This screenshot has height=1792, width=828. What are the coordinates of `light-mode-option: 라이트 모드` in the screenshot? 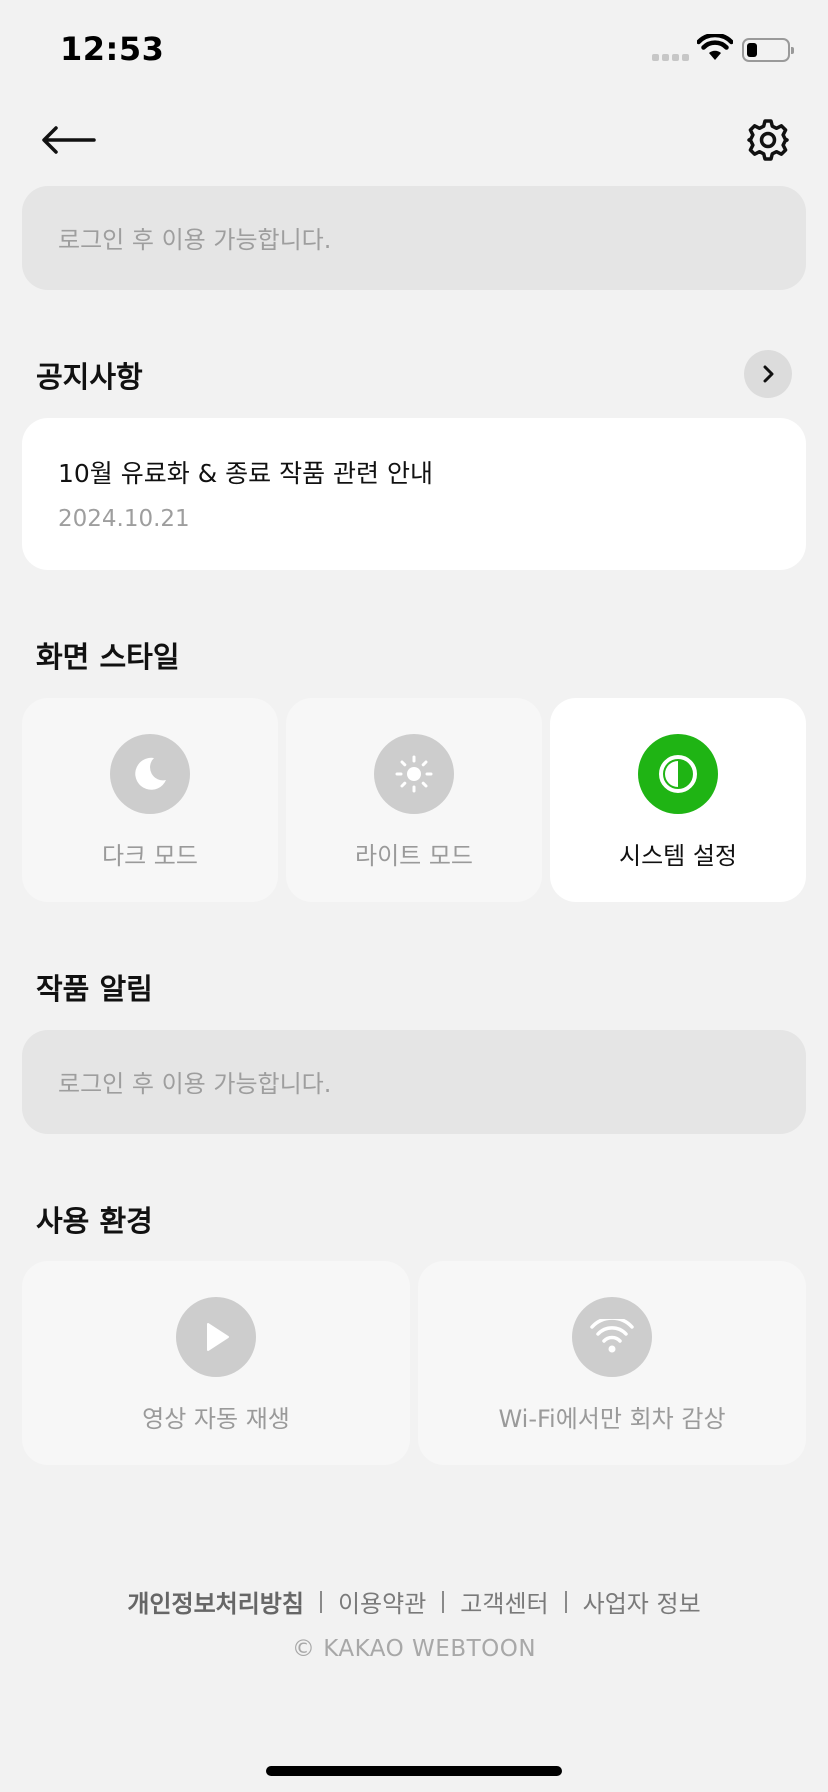 It's located at (414, 800).